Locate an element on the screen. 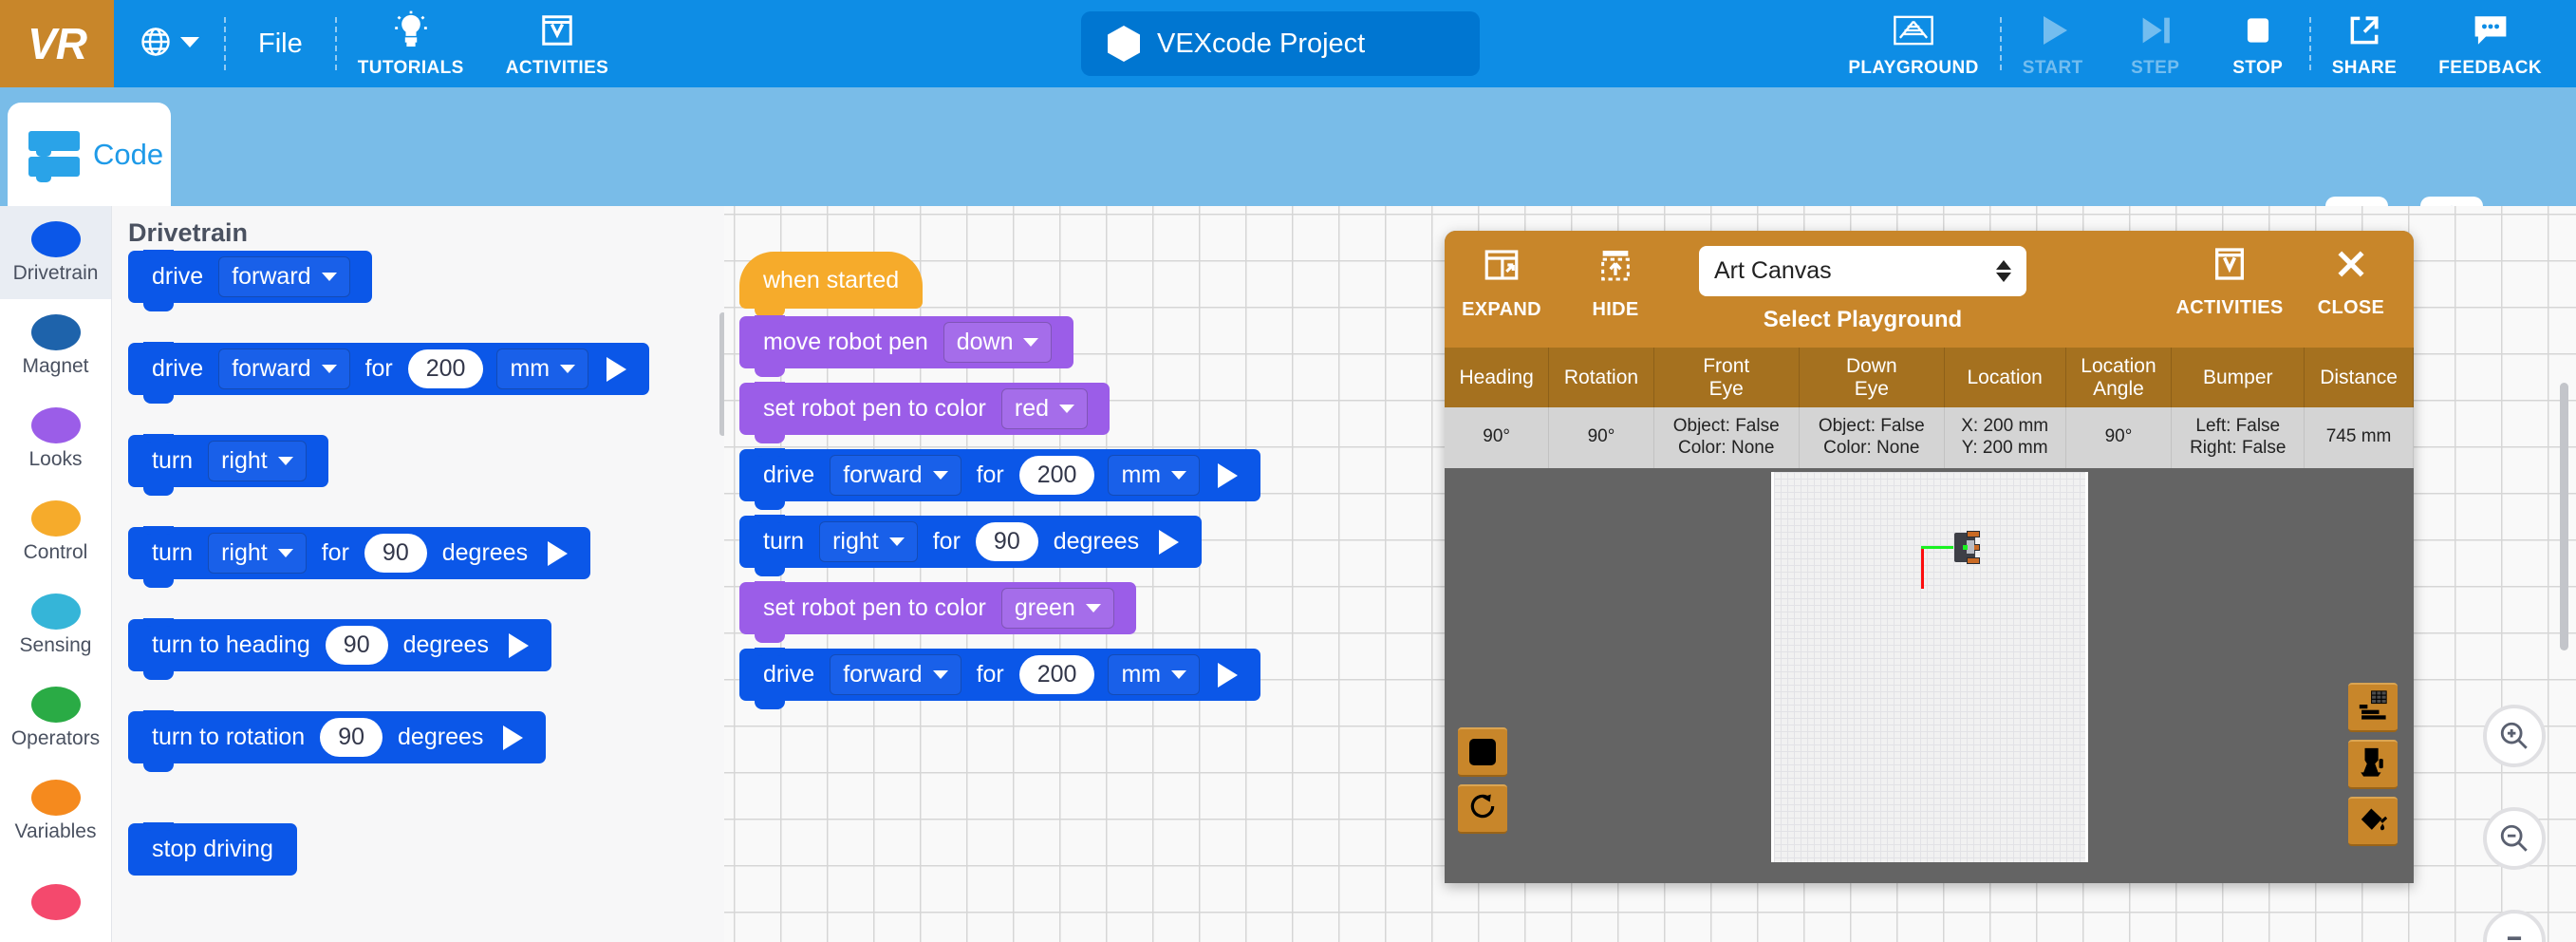 The width and height of the screenshot is (2576, 942). stop-button: STOP is located at coordinates (2258, 43).